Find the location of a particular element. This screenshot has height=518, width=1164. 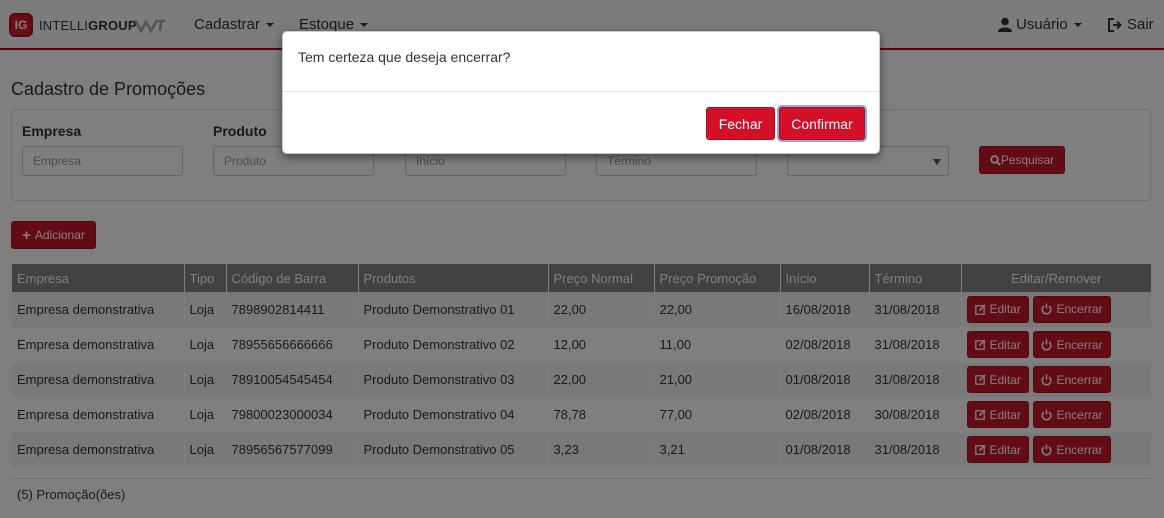

confirm-button: Confirmar is located at coordinates (822, 123).